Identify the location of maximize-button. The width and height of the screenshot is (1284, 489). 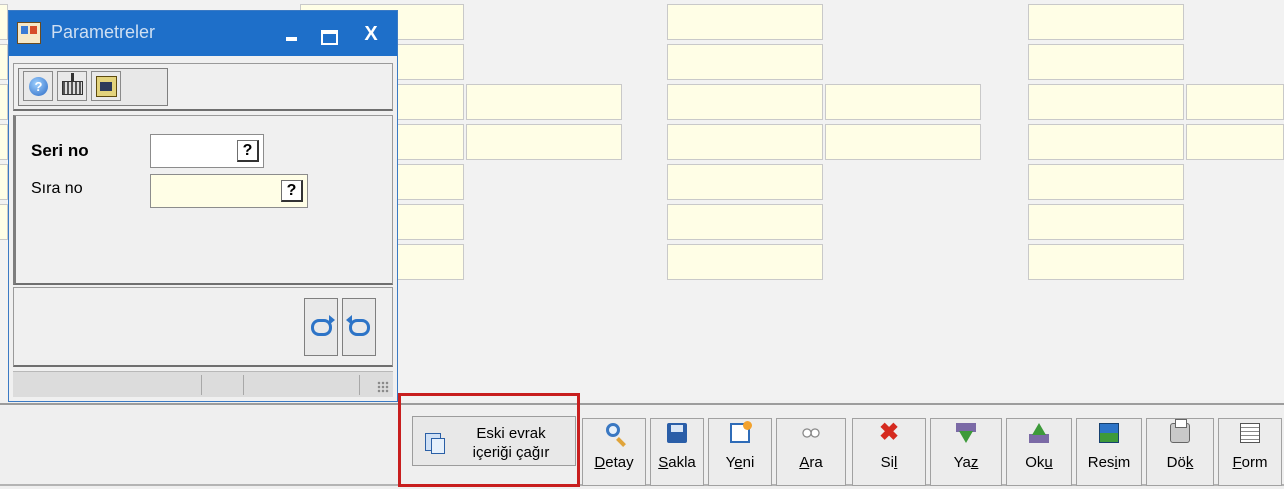
(328, 34).